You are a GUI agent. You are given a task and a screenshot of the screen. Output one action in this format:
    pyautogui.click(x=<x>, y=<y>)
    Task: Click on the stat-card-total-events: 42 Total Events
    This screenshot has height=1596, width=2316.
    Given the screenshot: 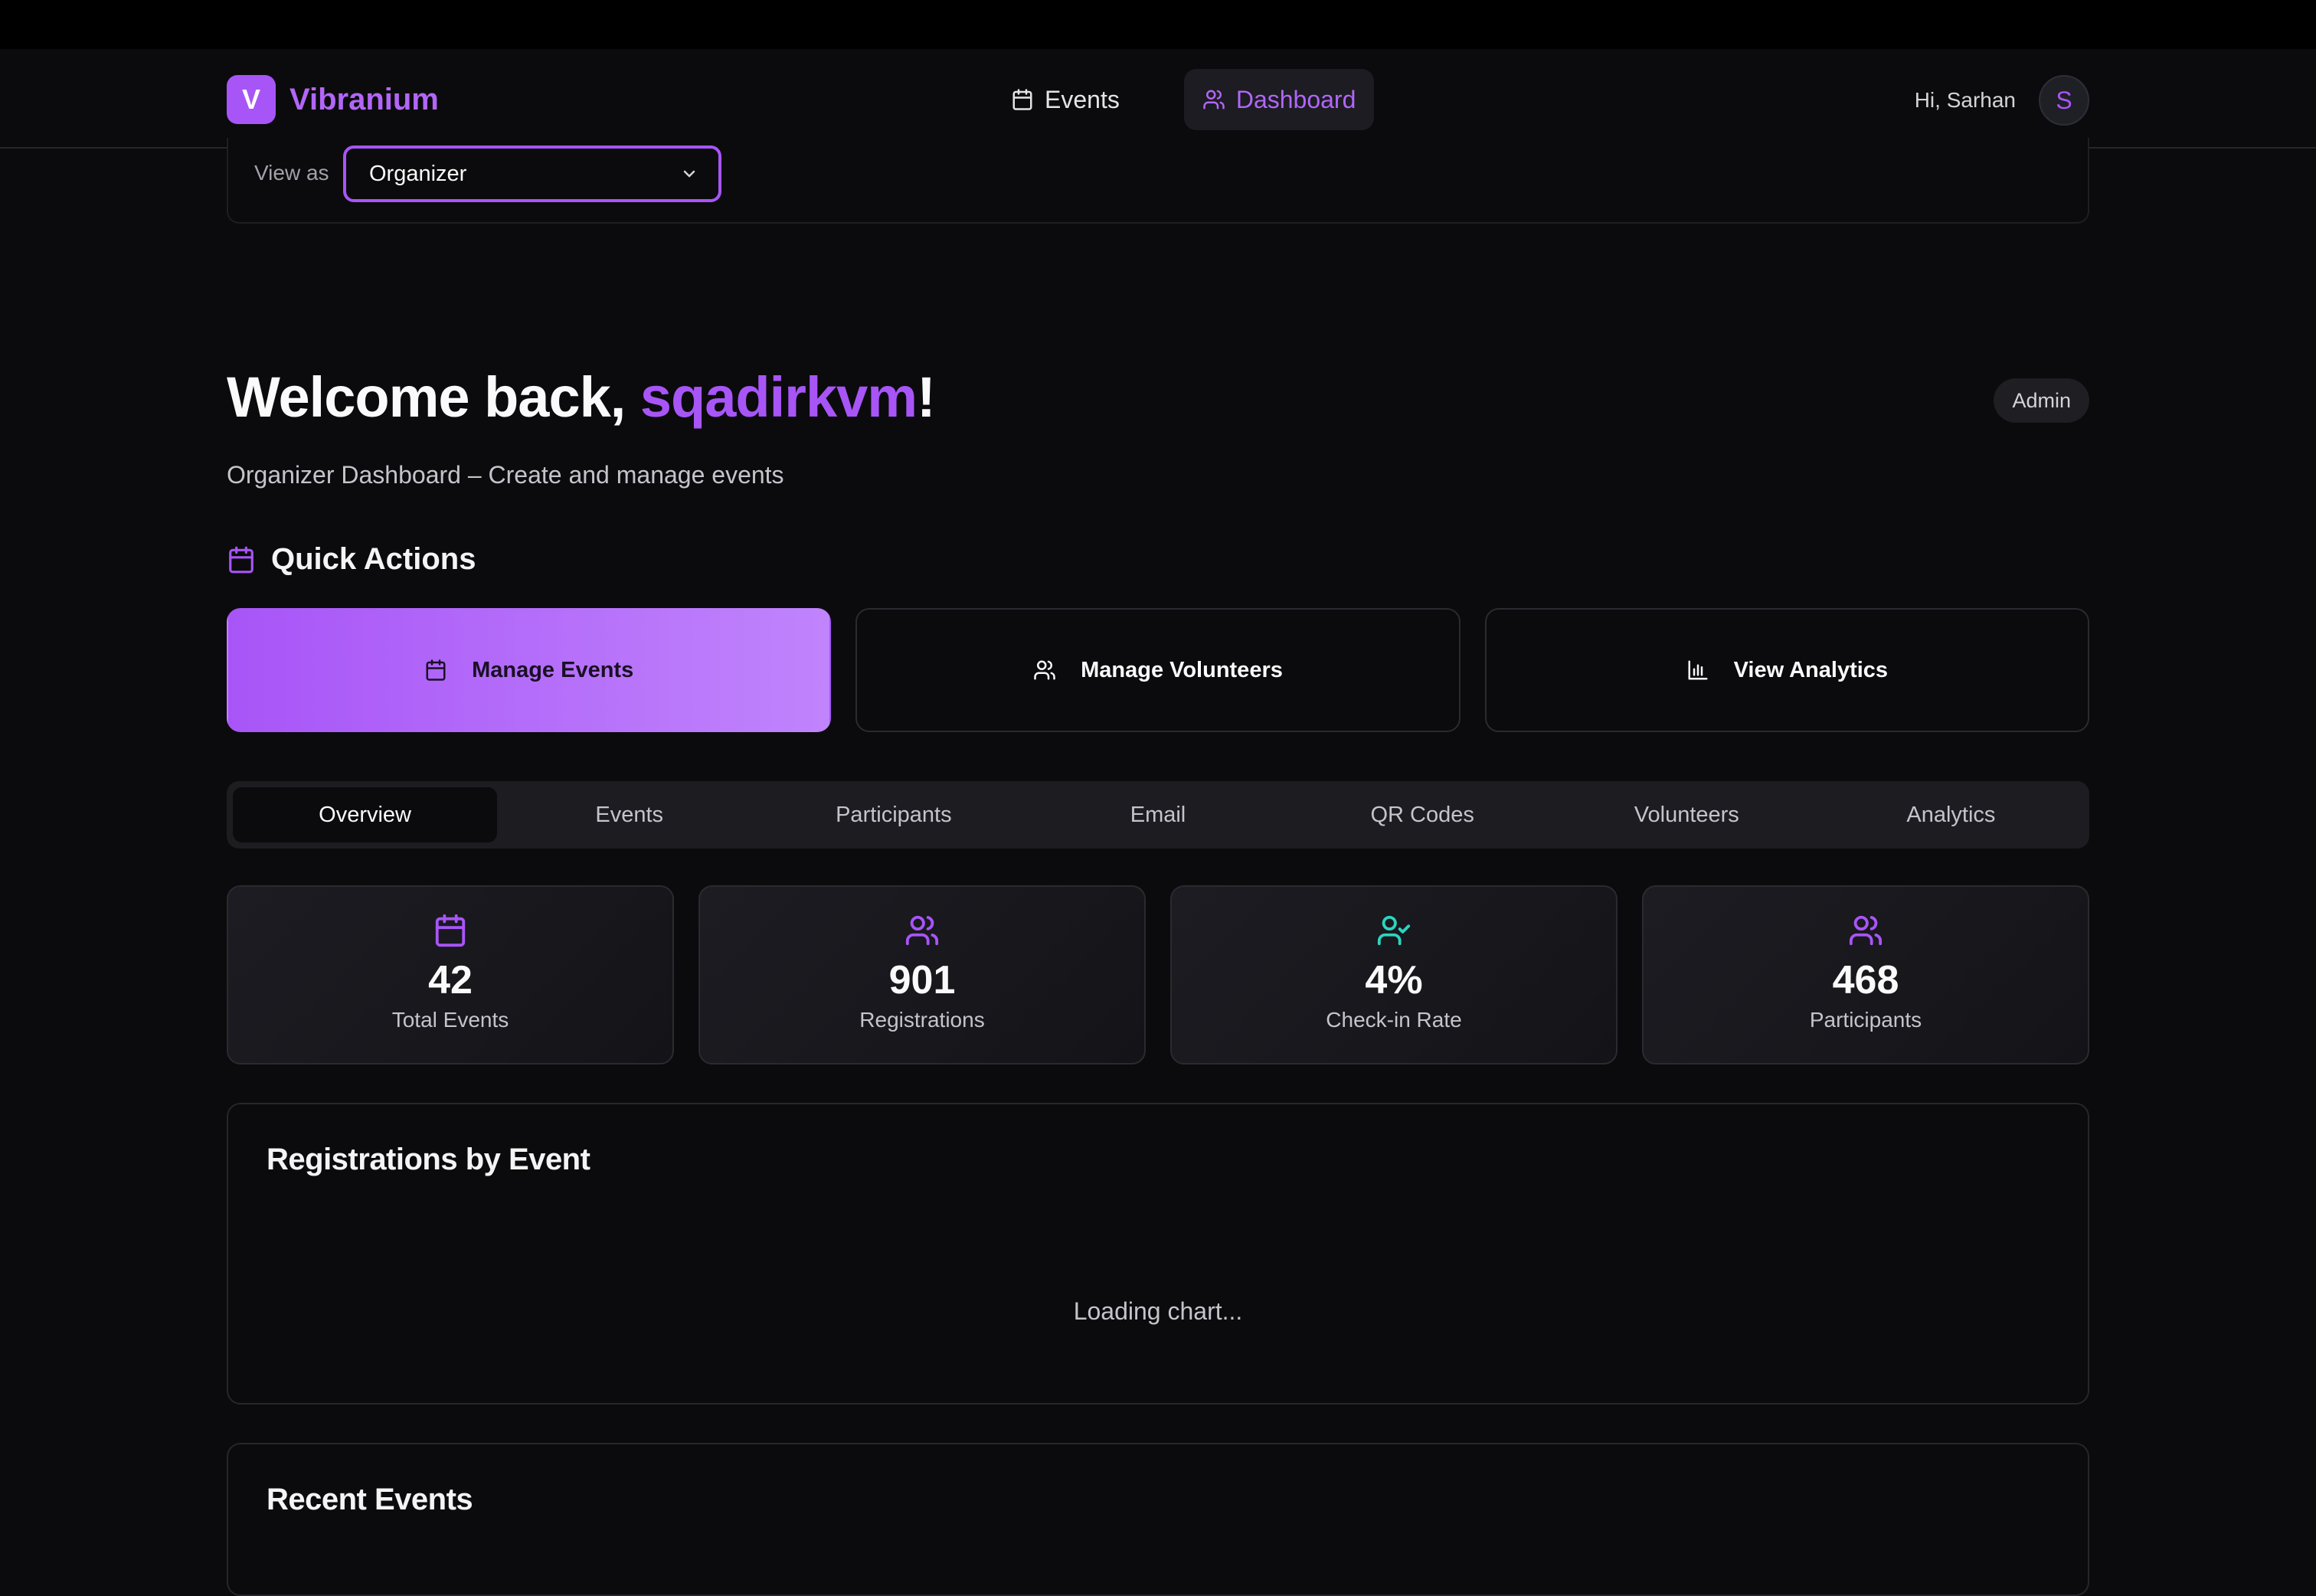 What is the action you would take?
    pyautogui.click(x=450, y=975)
    